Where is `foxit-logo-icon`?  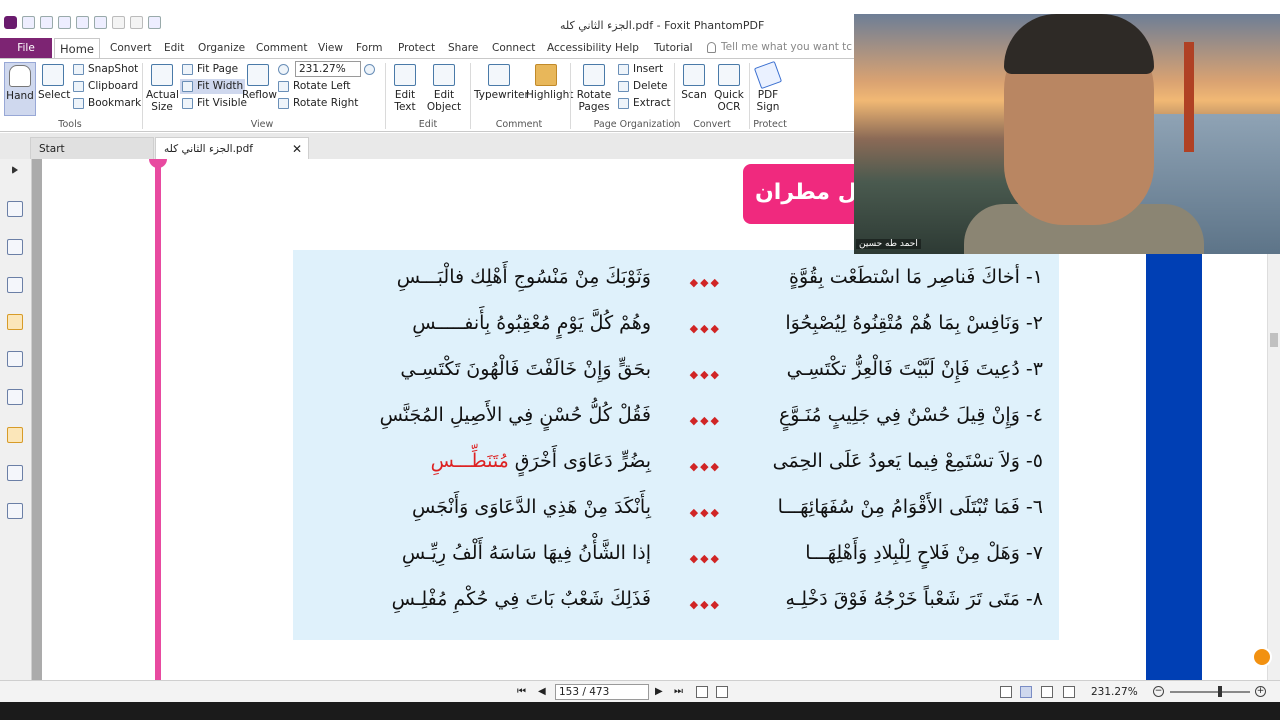 foxit-logo-icon is located at coordinates (10, 22).